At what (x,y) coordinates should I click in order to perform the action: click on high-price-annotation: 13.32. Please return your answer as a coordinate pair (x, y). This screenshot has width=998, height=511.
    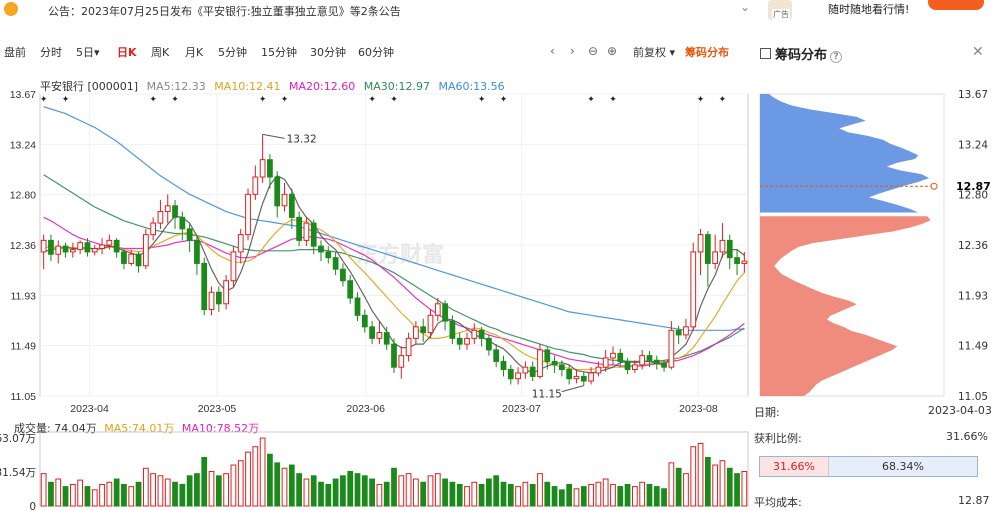
    Looking at the image, I should click on (302, 139).